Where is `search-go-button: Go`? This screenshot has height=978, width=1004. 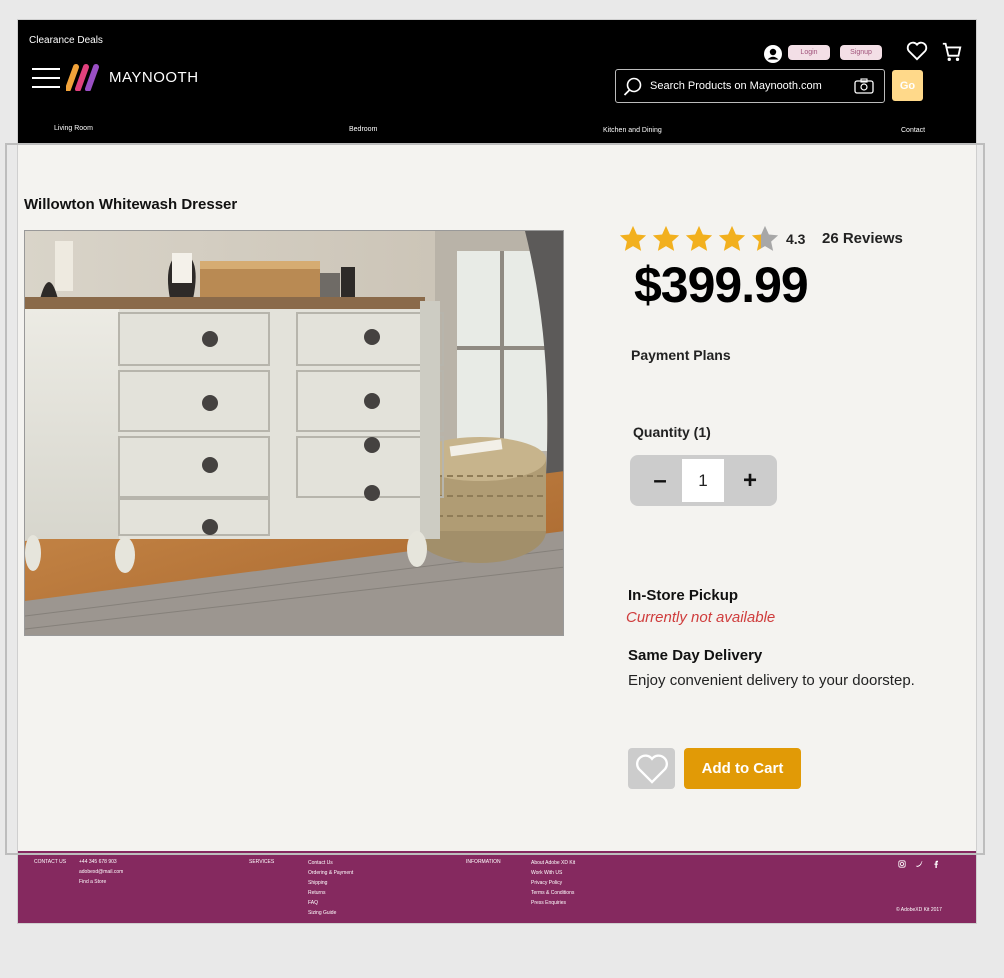 search-go-button: Go is located at coordinates (907, 85).